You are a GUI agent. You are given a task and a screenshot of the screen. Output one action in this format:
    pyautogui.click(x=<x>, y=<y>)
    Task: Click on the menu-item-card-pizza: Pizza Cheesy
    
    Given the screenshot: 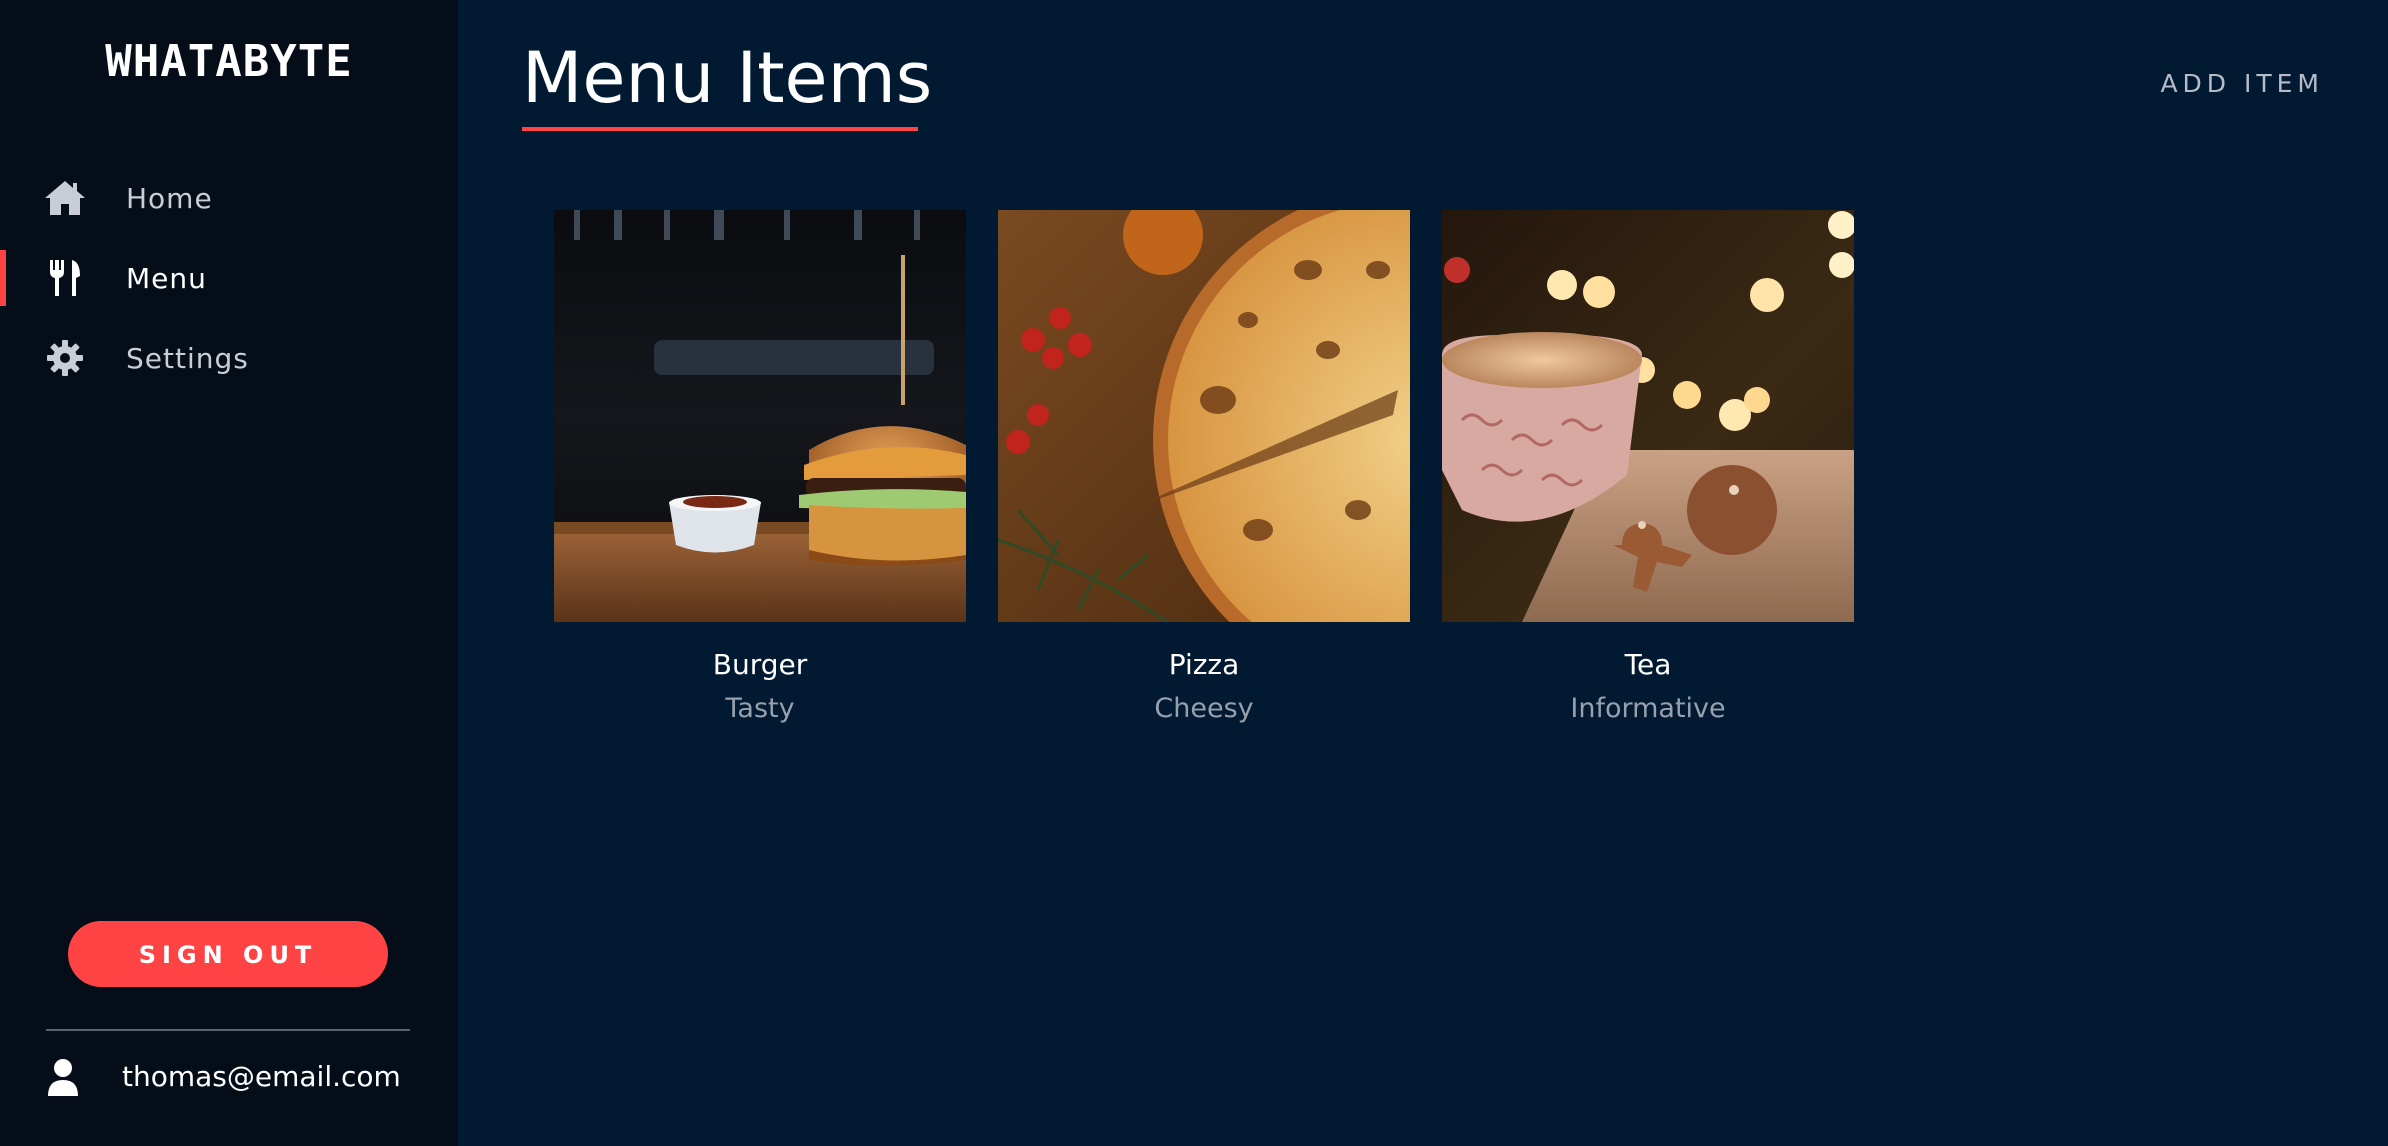 What is the action you would take?
    pyautogui.click(x=1204, y=467)
    